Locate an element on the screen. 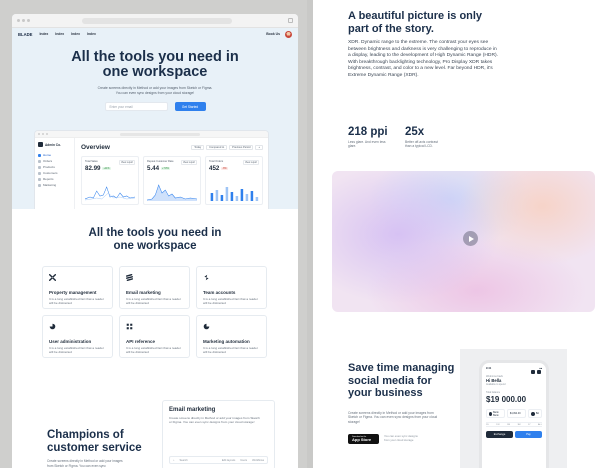  account-pill: Bank Bank is located at coordinates (495, 413).